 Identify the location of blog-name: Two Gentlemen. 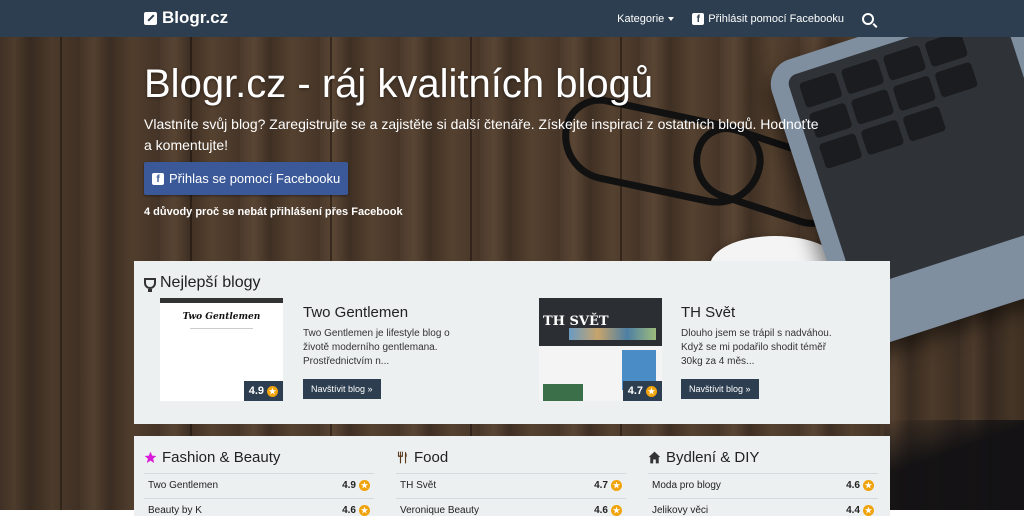
(183, 485).